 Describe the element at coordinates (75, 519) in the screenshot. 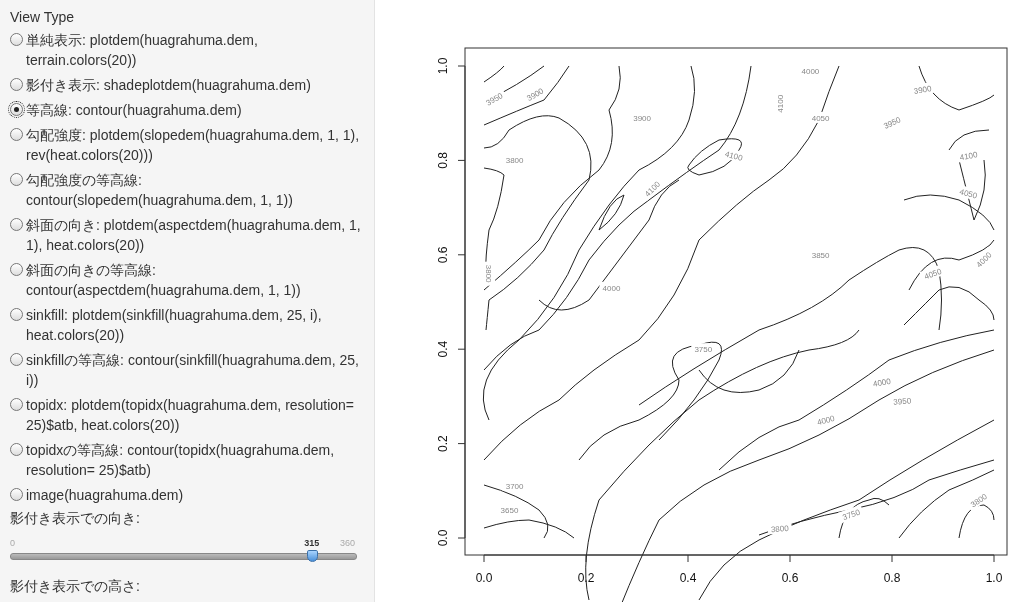

I see `direction-slider-label: 影付き表示での向き:` at that location.